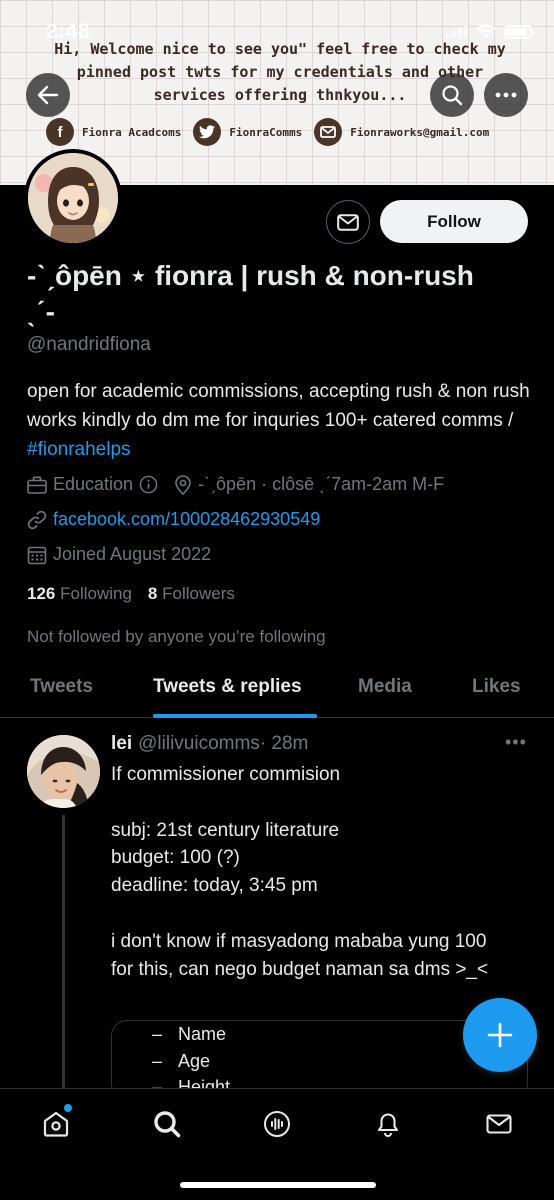 This screenshot has width=554, height=1200. Describe the element at coordinates (284, 744) in the screenshot. I see `tweet-timestamp: · 28m` at that location.